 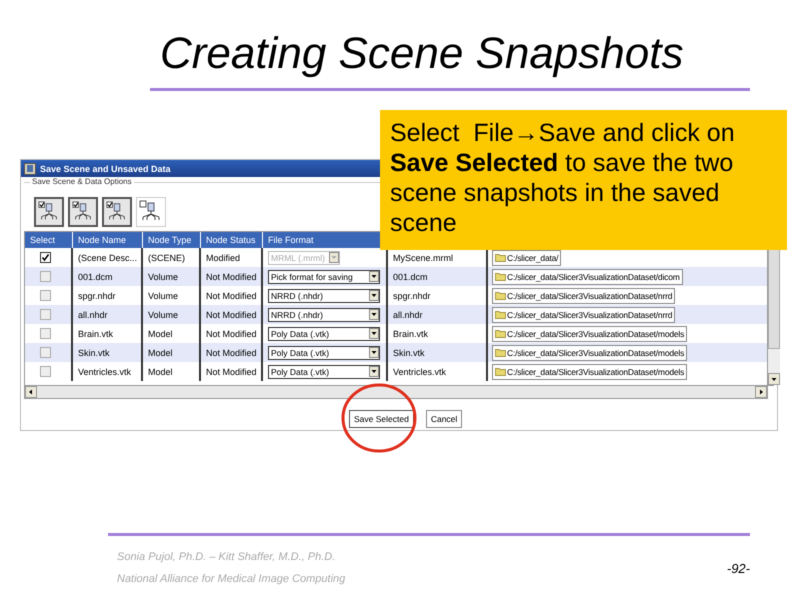 What do you see at coordinates (738, 568) in the screenshot?
I see `page-number: -92-` at bounding box center [738, 568].